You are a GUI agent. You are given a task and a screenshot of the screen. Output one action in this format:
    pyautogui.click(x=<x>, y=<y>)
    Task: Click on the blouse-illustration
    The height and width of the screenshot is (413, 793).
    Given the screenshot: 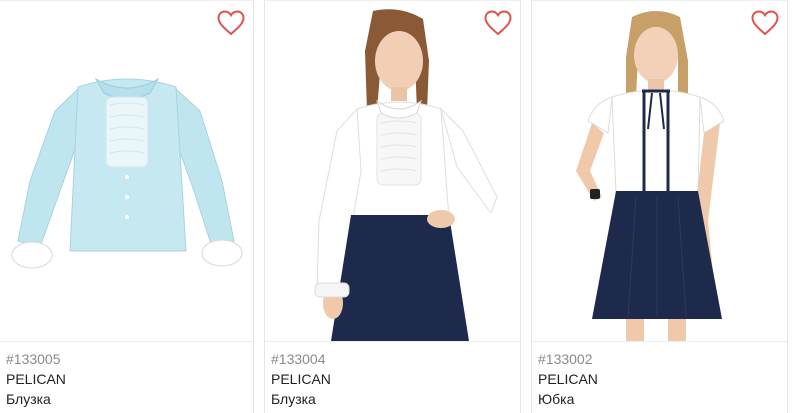 What is the action you would take?
    pyautogui.click(x=127, y=173)
    